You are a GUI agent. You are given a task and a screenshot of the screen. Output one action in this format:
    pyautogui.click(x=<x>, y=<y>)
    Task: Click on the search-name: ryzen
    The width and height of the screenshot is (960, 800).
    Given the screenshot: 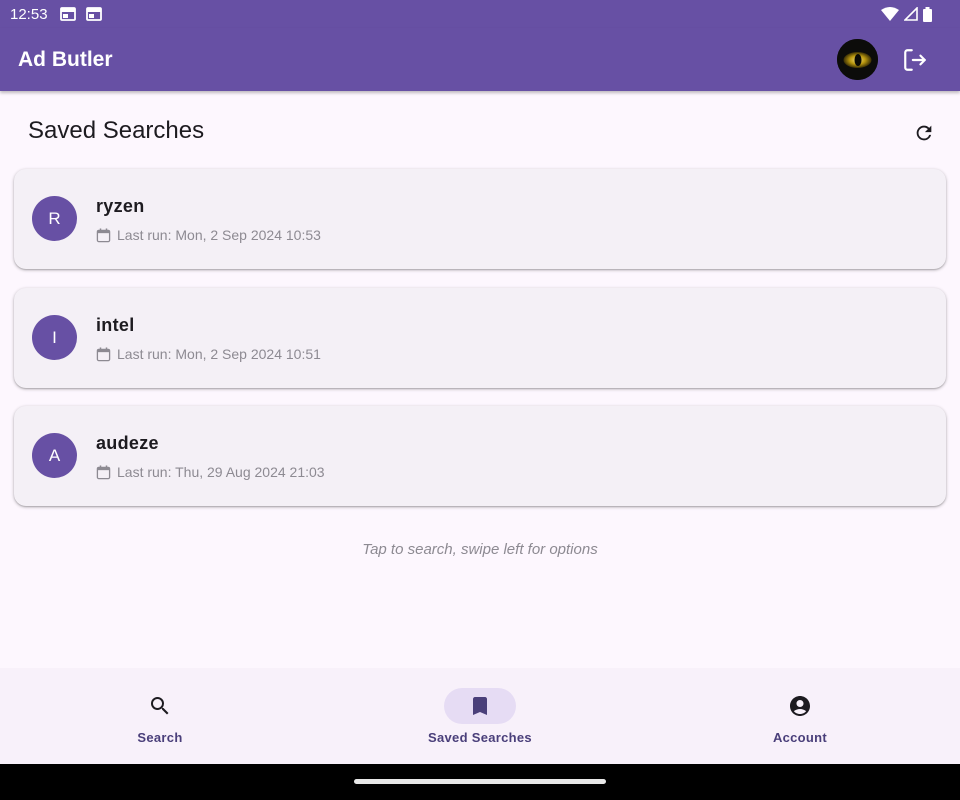 What is the action you would take?
    pyautogui.click(x=120, y=206)
    